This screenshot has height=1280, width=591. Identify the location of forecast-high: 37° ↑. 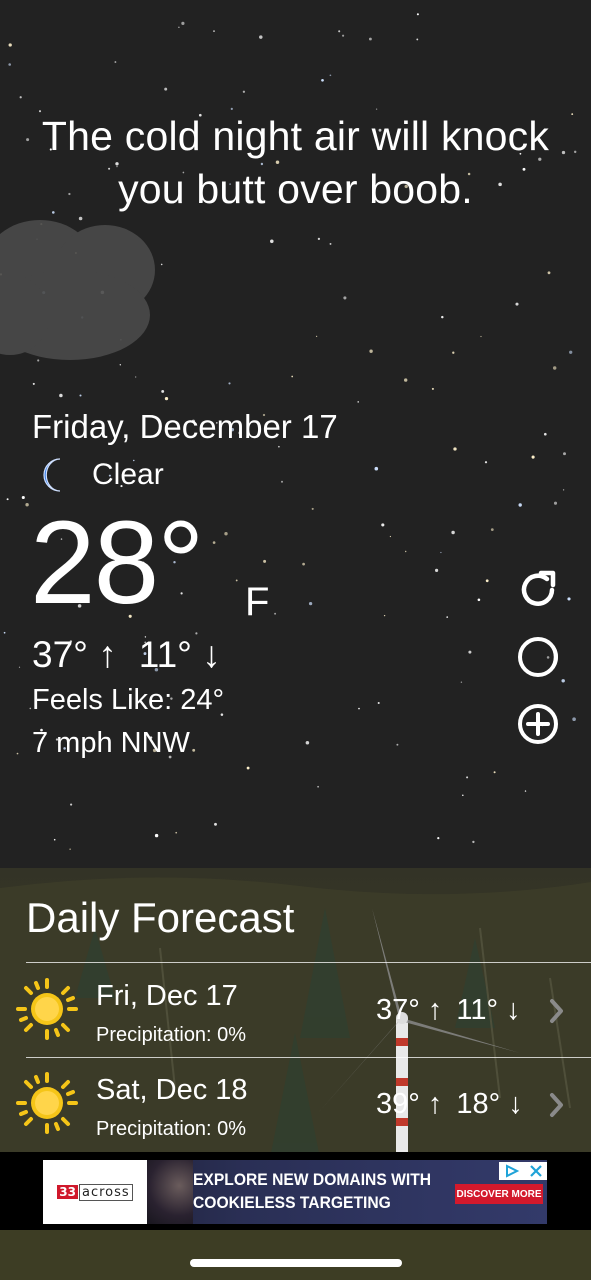
(409, 1010).